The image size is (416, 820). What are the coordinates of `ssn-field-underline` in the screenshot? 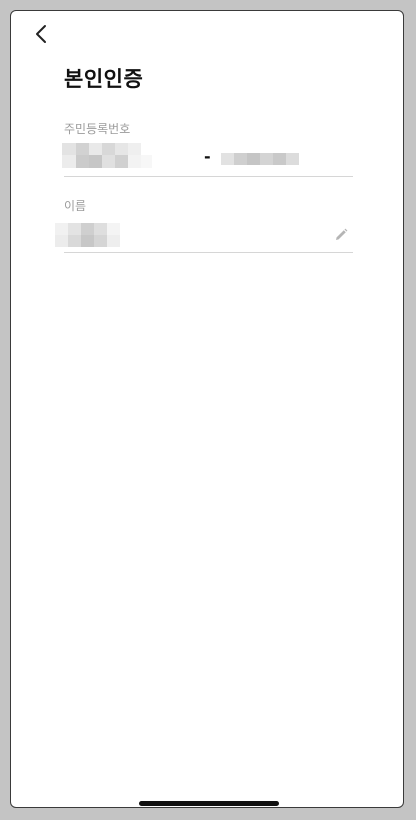 It's located at (208, 176).